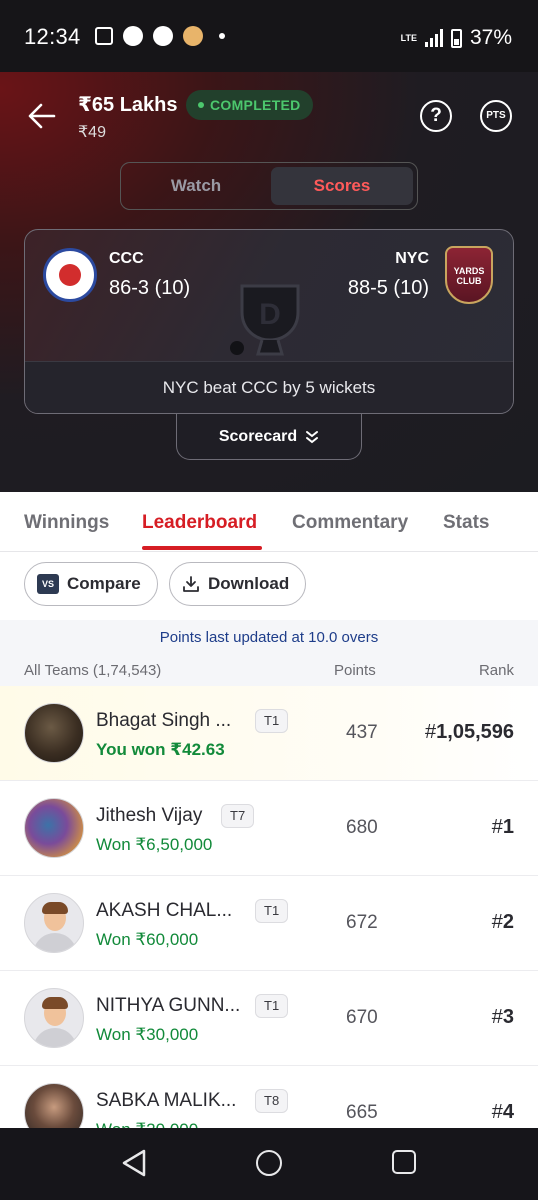 The width and height of the screenshot is (538, 1200). Describe the element at coordinates (362, 1017) in the screenshot. I see `points-value: 670` at that location.